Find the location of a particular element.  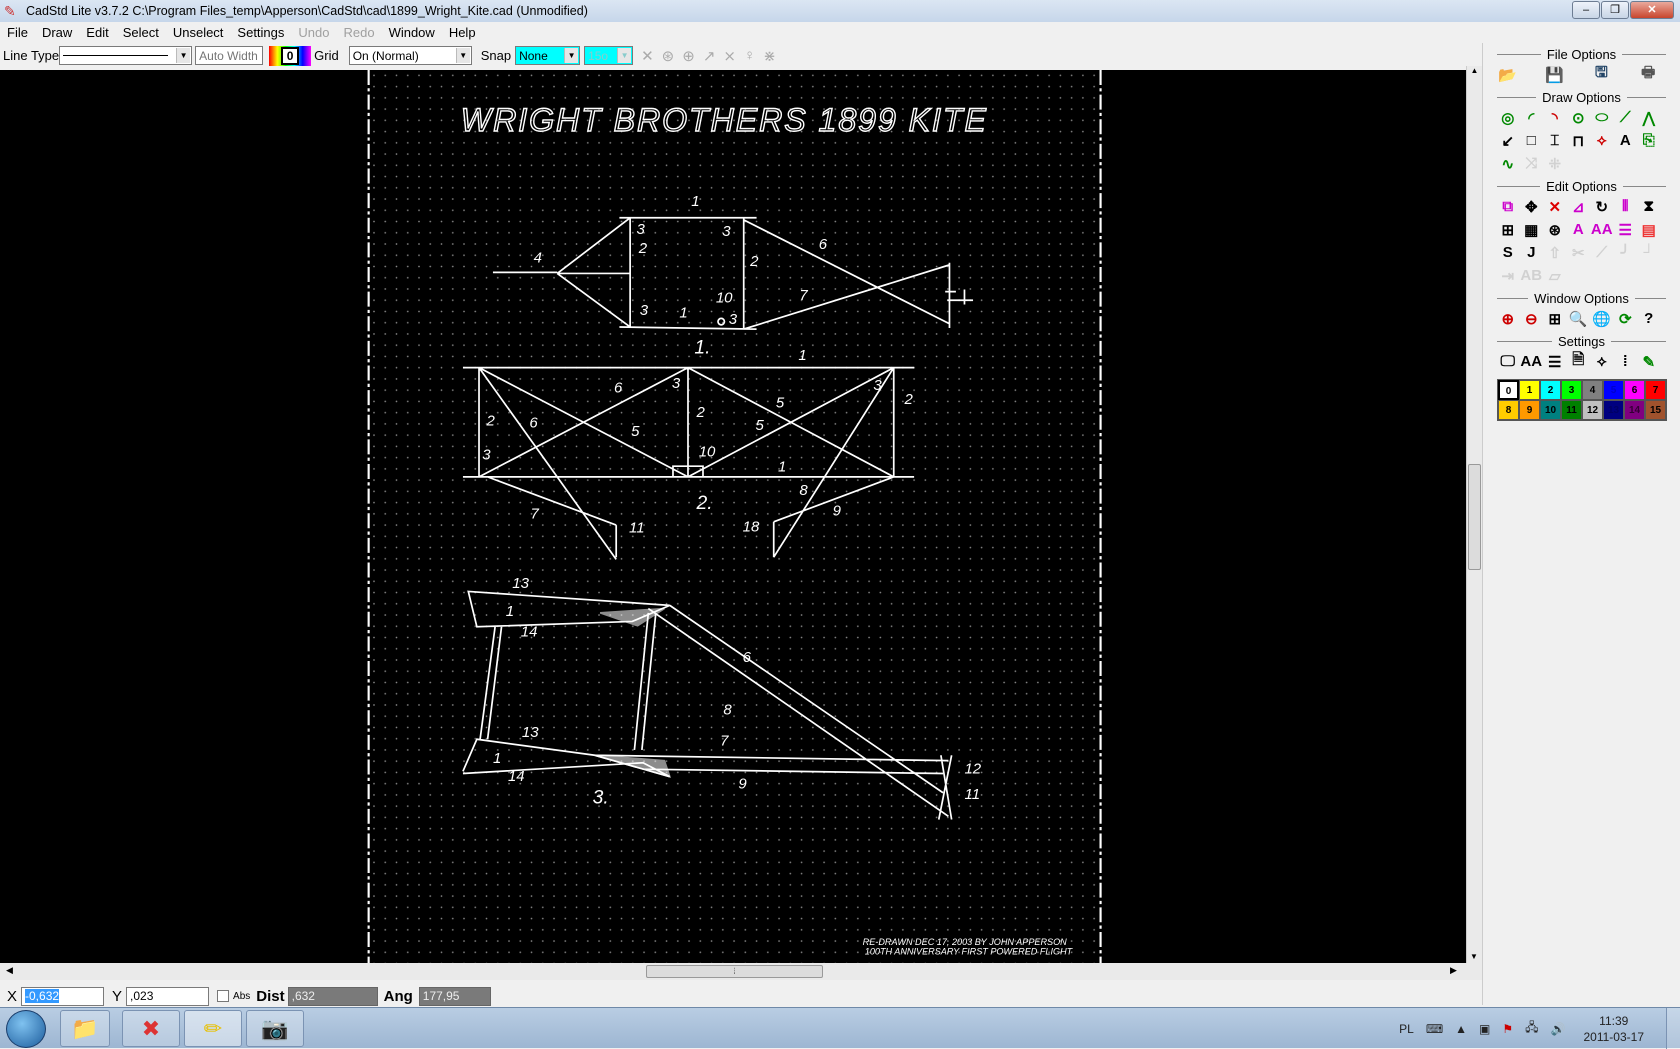

scroll-down-icon: ▼ is located at coordinates (1474, 956).